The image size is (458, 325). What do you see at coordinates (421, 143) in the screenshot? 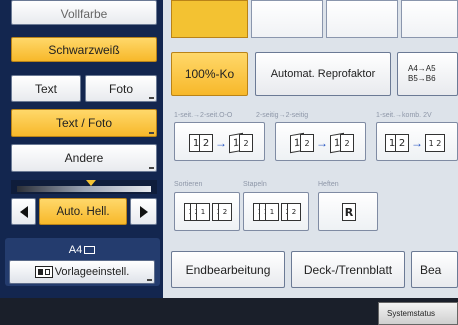
I see `duplex-combine-icon: 12 → 1 2` at bounding box center [421, 143].